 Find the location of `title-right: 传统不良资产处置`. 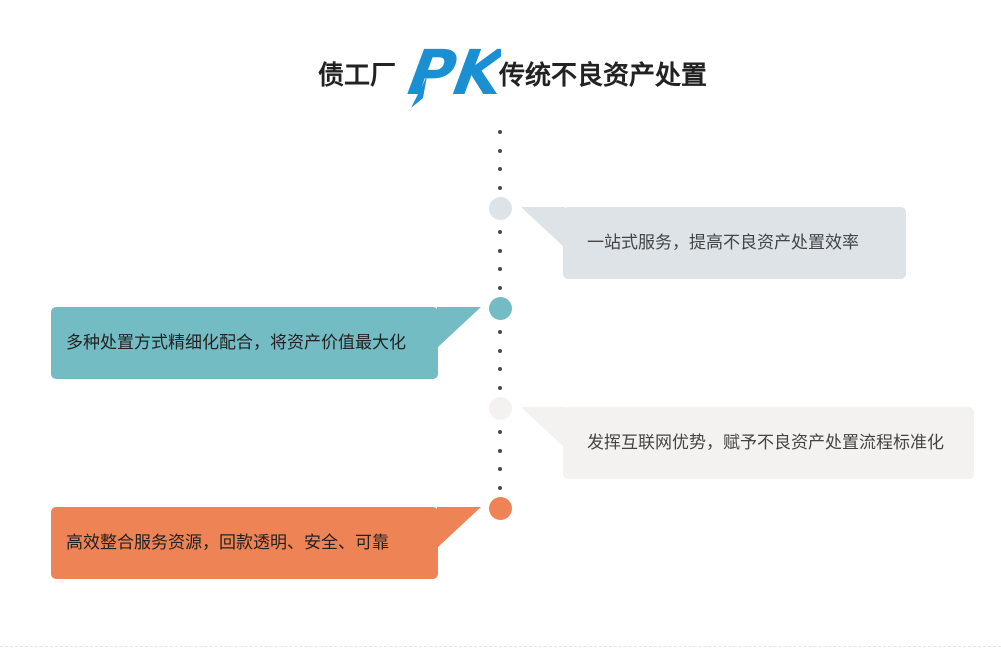

title-right: 传统不良资产处置 is located at coordinates (603, 76).